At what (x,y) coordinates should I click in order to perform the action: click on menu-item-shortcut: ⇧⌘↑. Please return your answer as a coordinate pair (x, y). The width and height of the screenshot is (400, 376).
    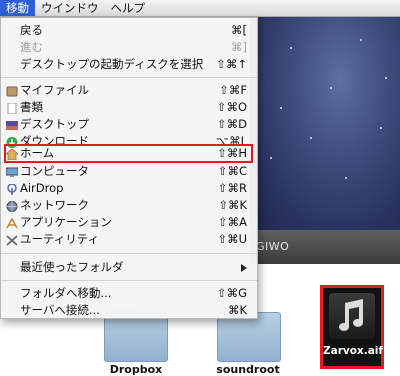
    Looking at the image, I should click on (231, 64).